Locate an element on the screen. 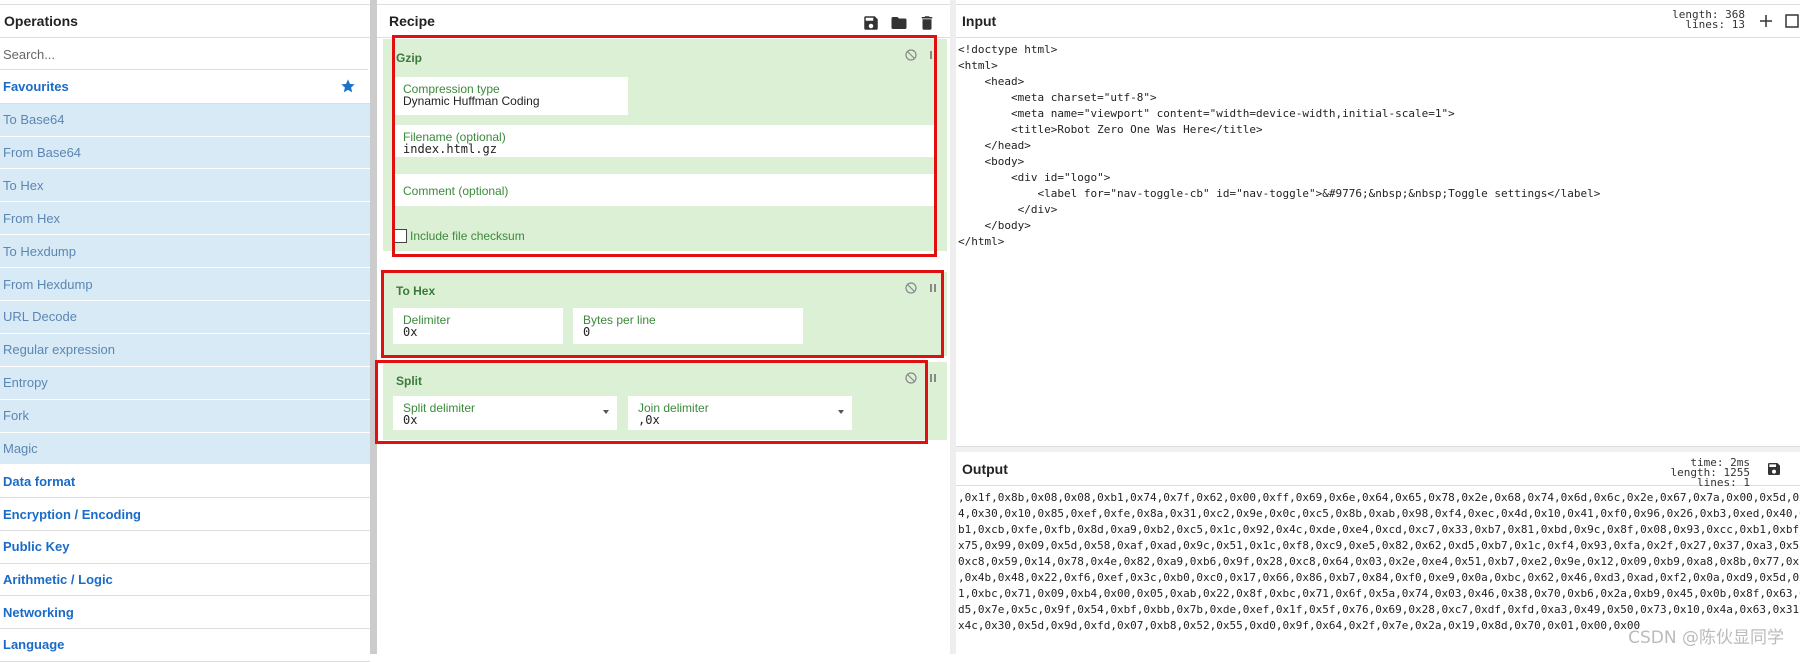  input-title: Input is located at coordinates (979, 21).